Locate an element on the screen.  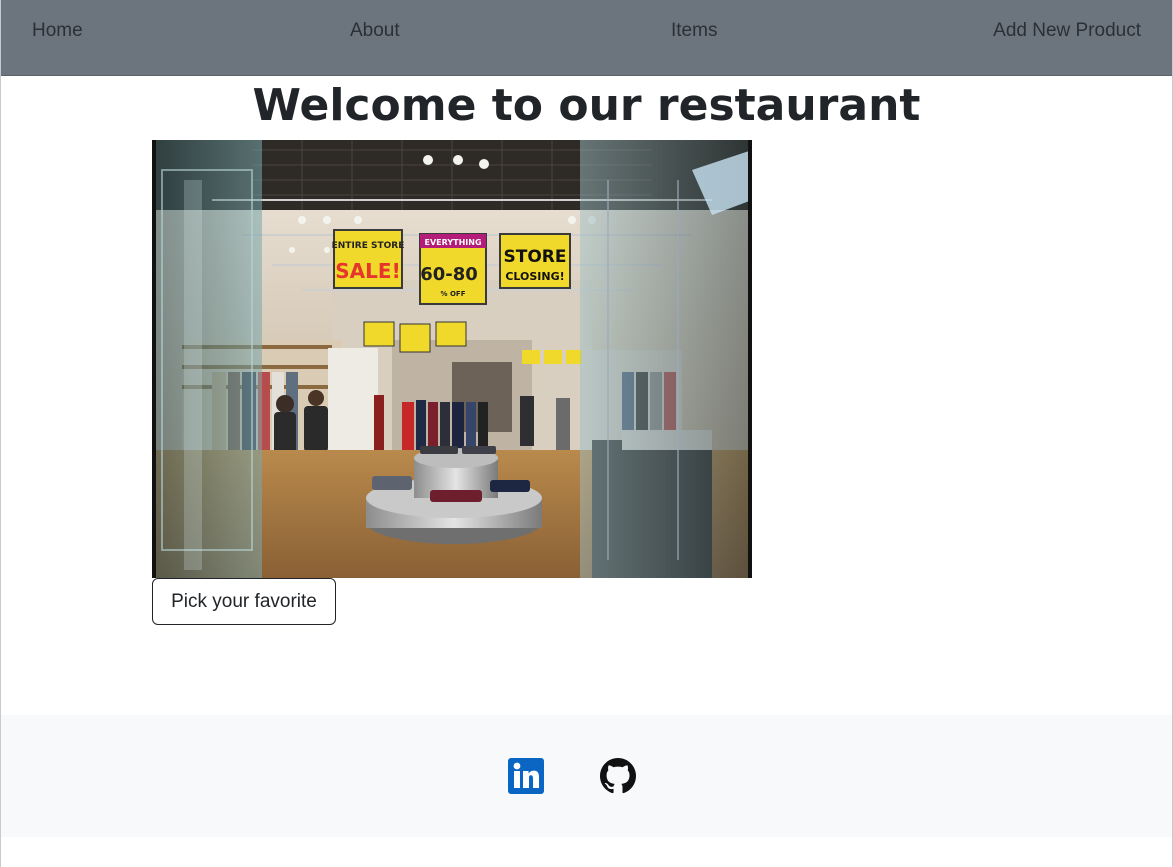
pick-favorite-button: Pick your favorite is located at coordinates (244, 601).